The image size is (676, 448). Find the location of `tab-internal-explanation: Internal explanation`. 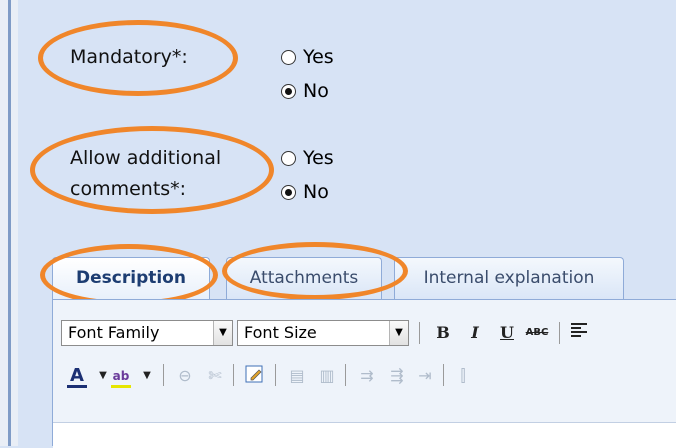

tab-internal-explanation: Internal explanation is located at coordinates (509, 278).